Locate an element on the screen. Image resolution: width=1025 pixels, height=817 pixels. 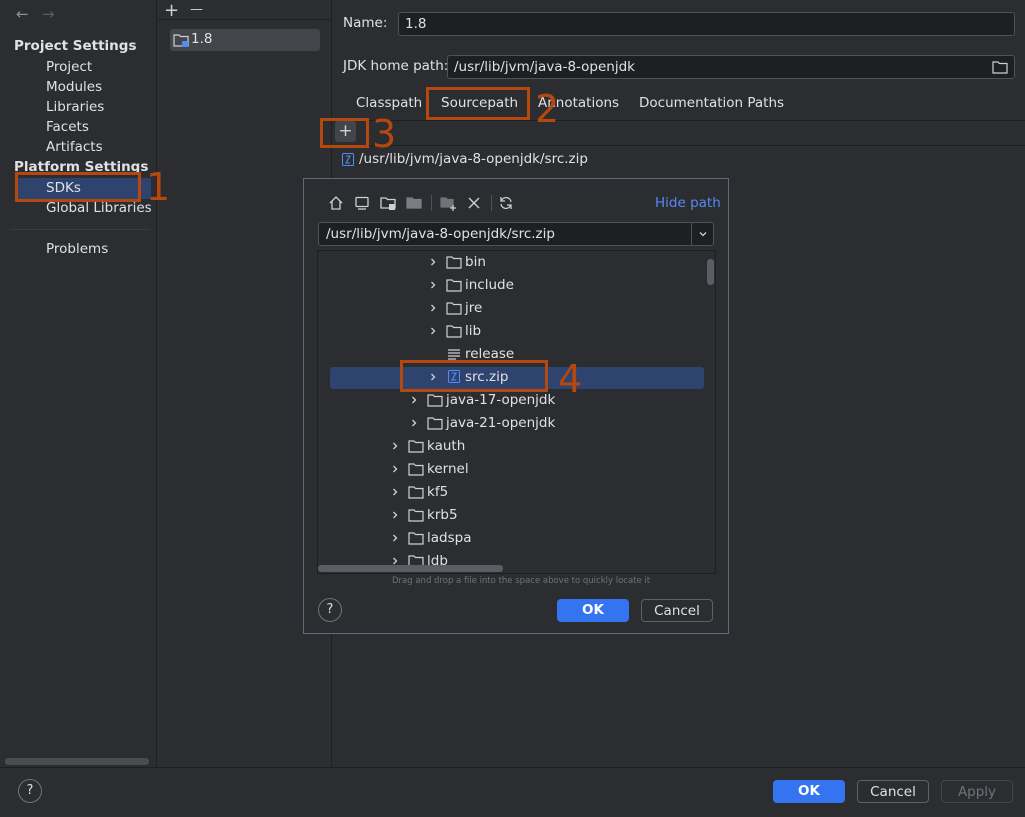
tree-label: java-21-openjdk is located at coordinates (501, 423).